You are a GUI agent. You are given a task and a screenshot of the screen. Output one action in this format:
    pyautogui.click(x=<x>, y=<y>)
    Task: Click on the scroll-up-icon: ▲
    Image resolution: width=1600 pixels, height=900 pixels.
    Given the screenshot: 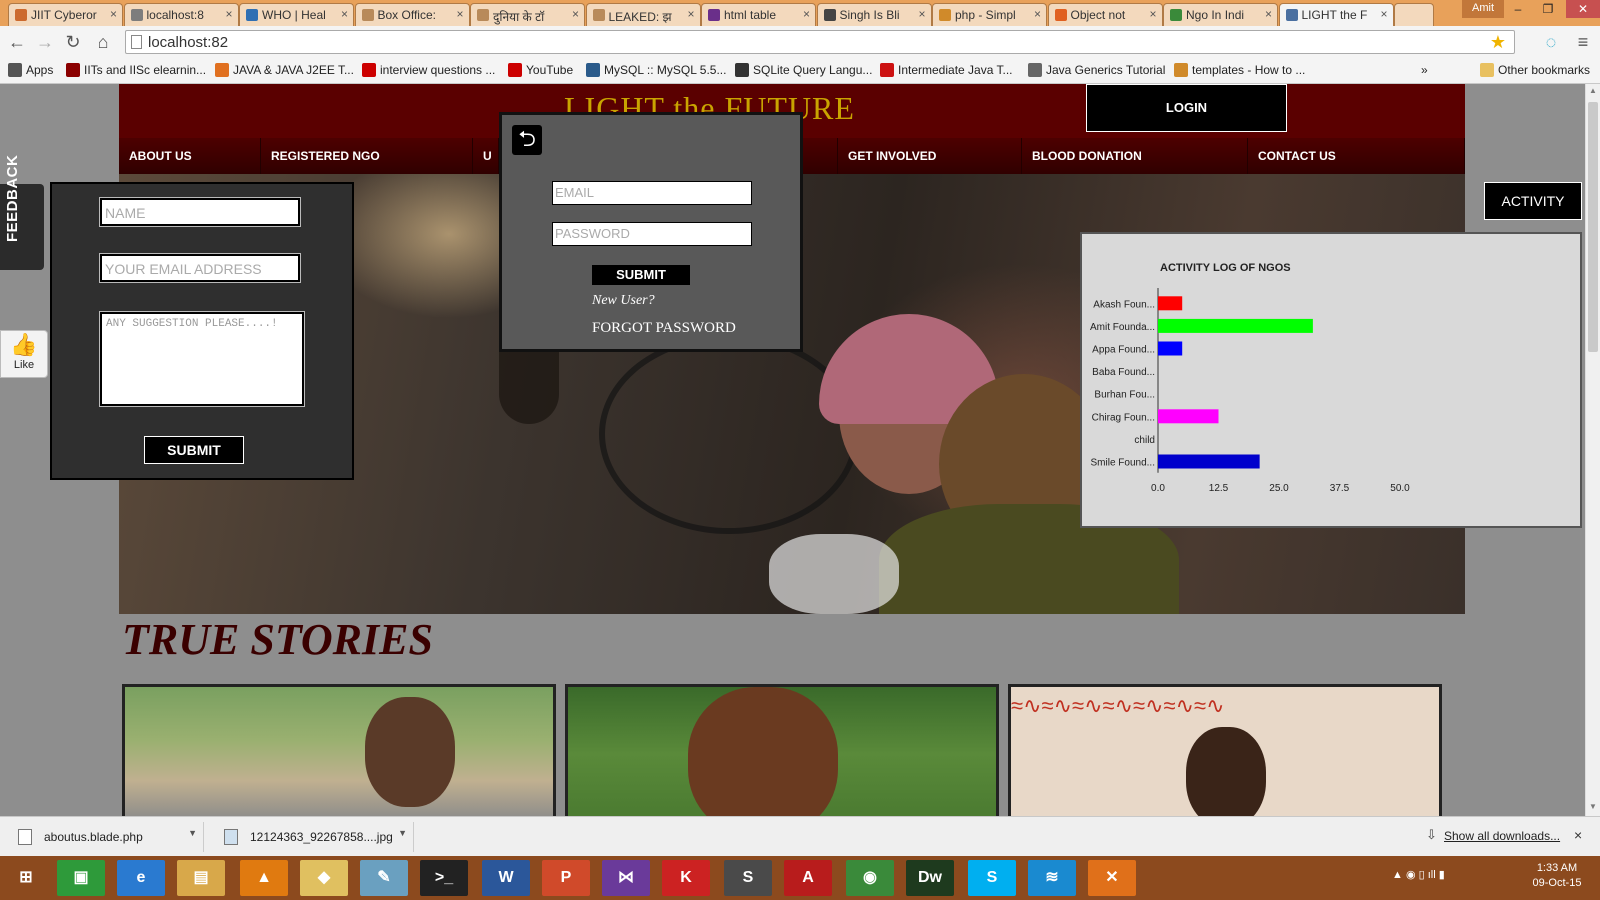 What is the action you would take?
    pyautogui.click(x=1593, y=90)
    